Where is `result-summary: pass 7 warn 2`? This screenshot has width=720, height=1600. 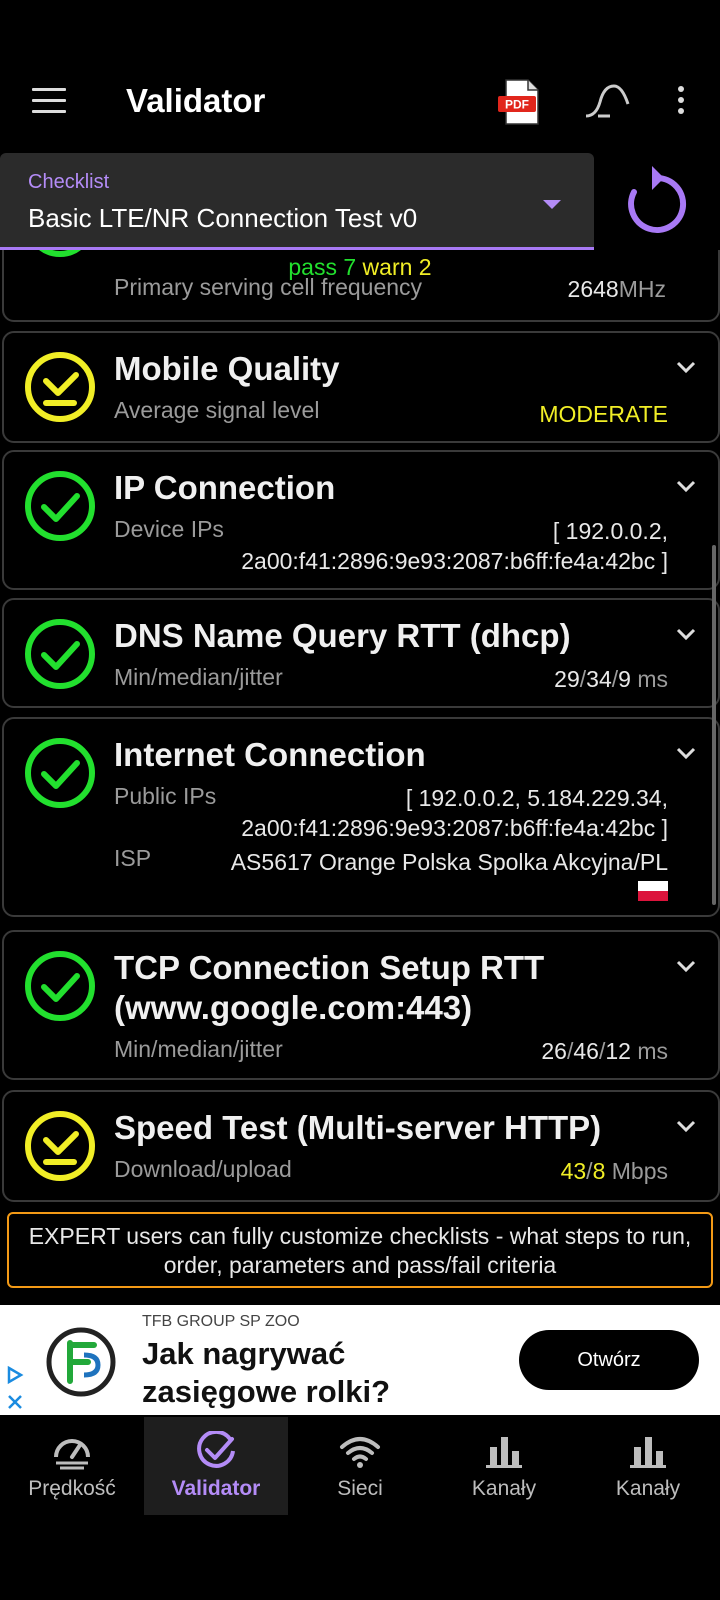 result-summary: pass 7 warn 2 is located at coordinates (360, 267).